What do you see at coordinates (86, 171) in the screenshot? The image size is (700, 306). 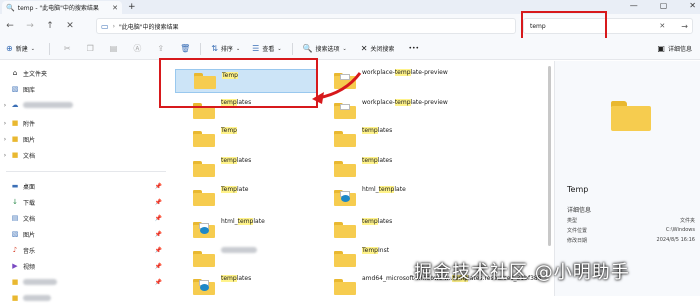 I see `sidebar-divider` at bounding box center [86, 171].